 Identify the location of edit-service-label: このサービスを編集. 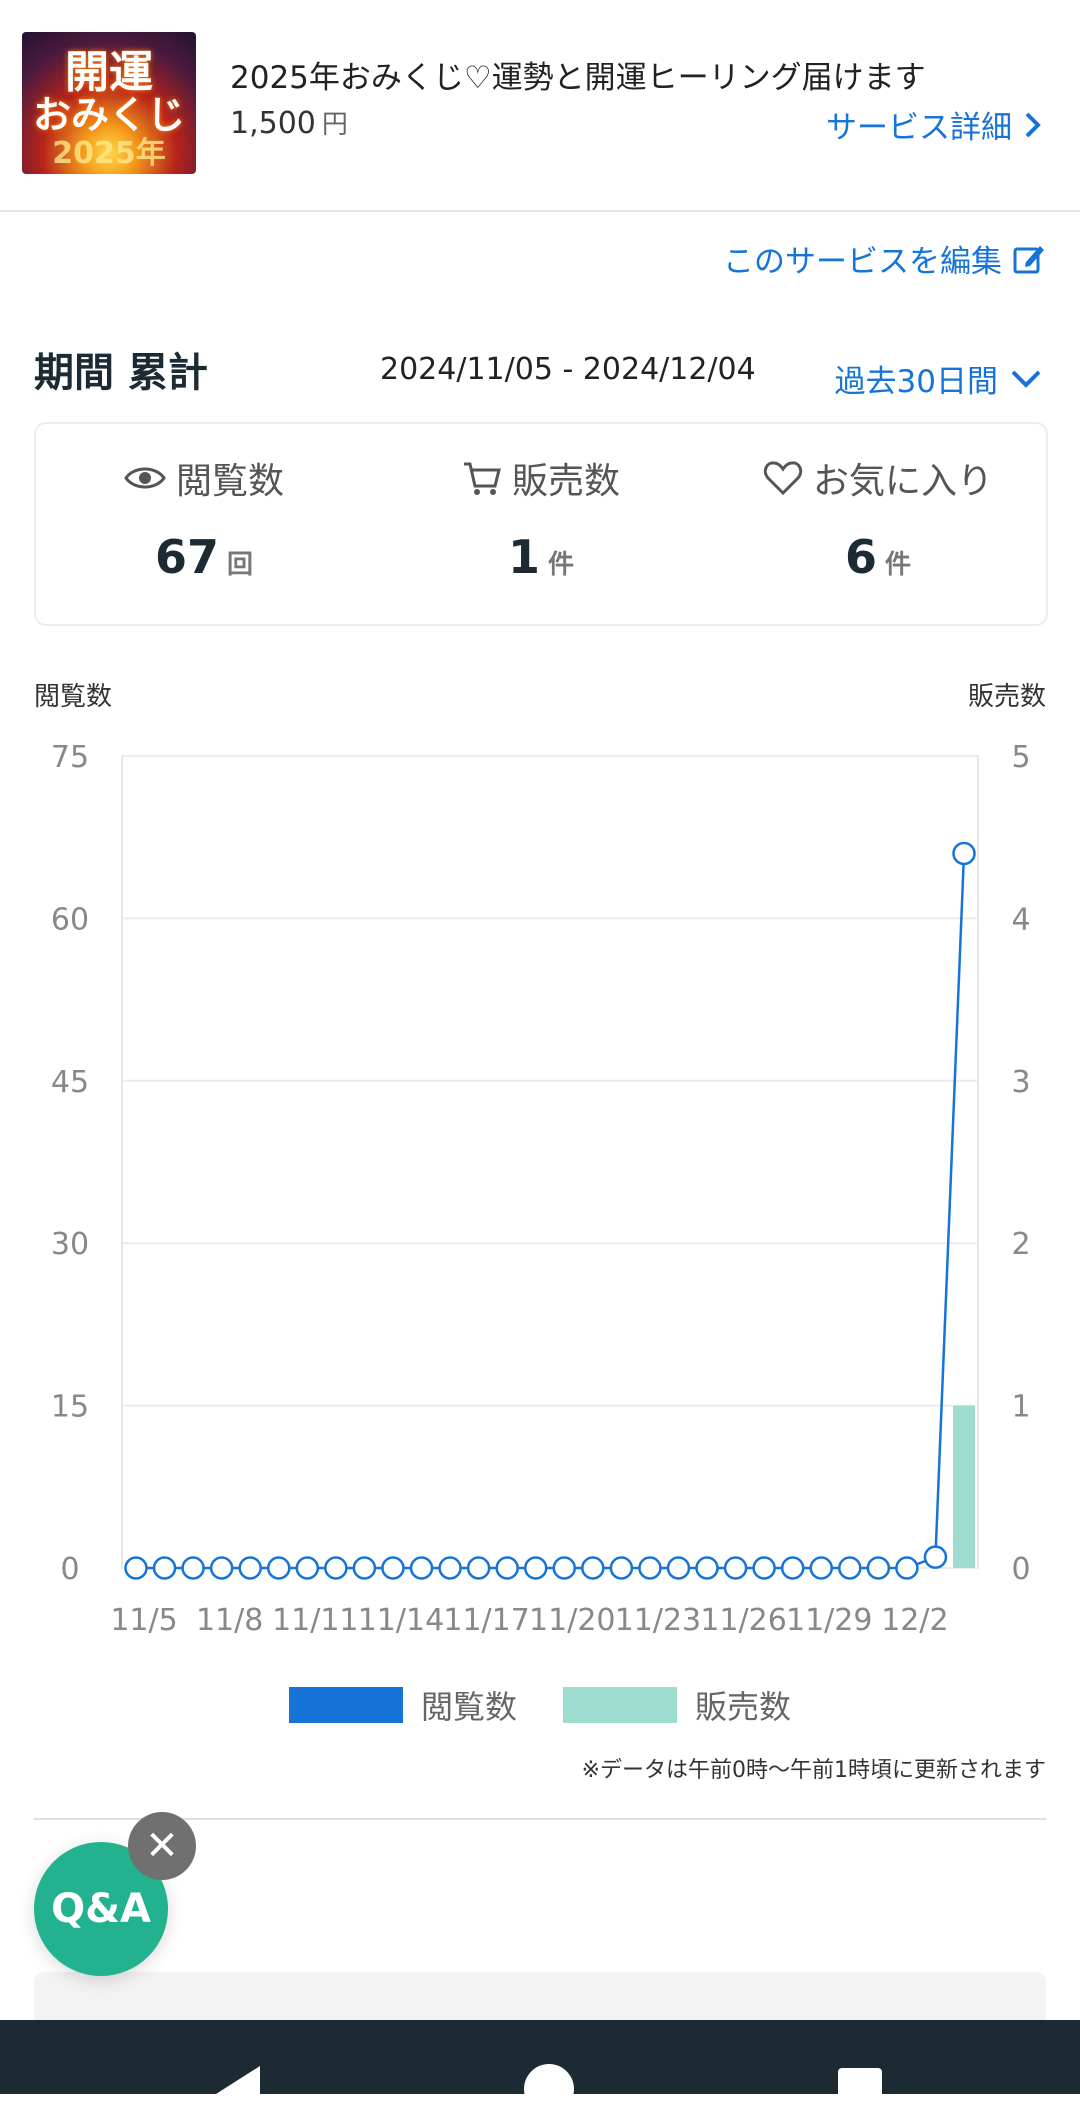
(862, 262).